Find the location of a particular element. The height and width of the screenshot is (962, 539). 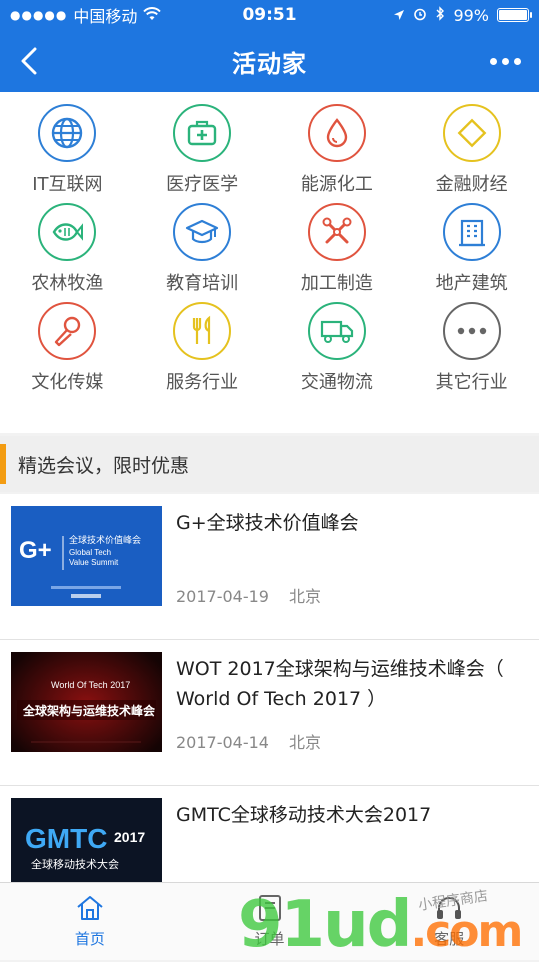

order-icon is located at coordinates (269, 908).